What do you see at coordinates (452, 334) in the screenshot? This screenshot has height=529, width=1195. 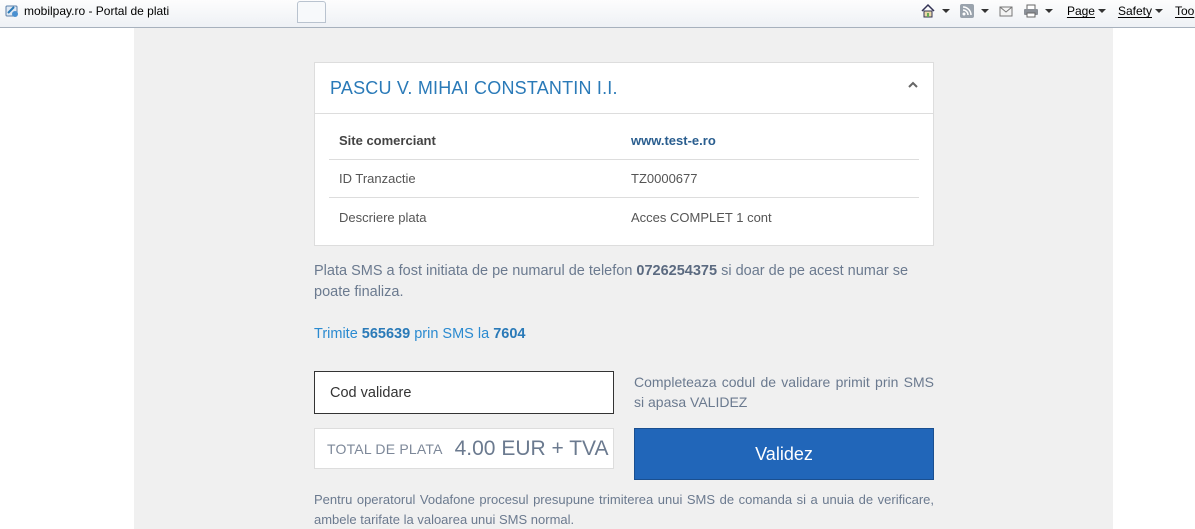 I see `sms-middle: prin SMS la` at bounding box center [452, 334].